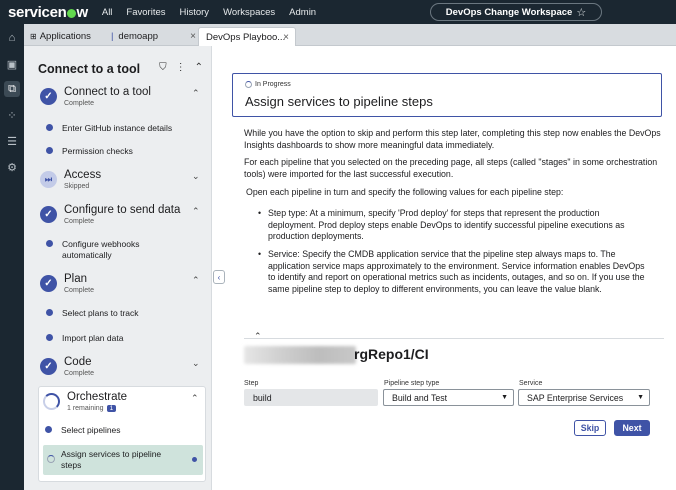 The width and height of the screenshot is (676, 490). Describe the element at coordinates (302, 12) in the screenshot. I see `nav-admin: Admin` at that location.